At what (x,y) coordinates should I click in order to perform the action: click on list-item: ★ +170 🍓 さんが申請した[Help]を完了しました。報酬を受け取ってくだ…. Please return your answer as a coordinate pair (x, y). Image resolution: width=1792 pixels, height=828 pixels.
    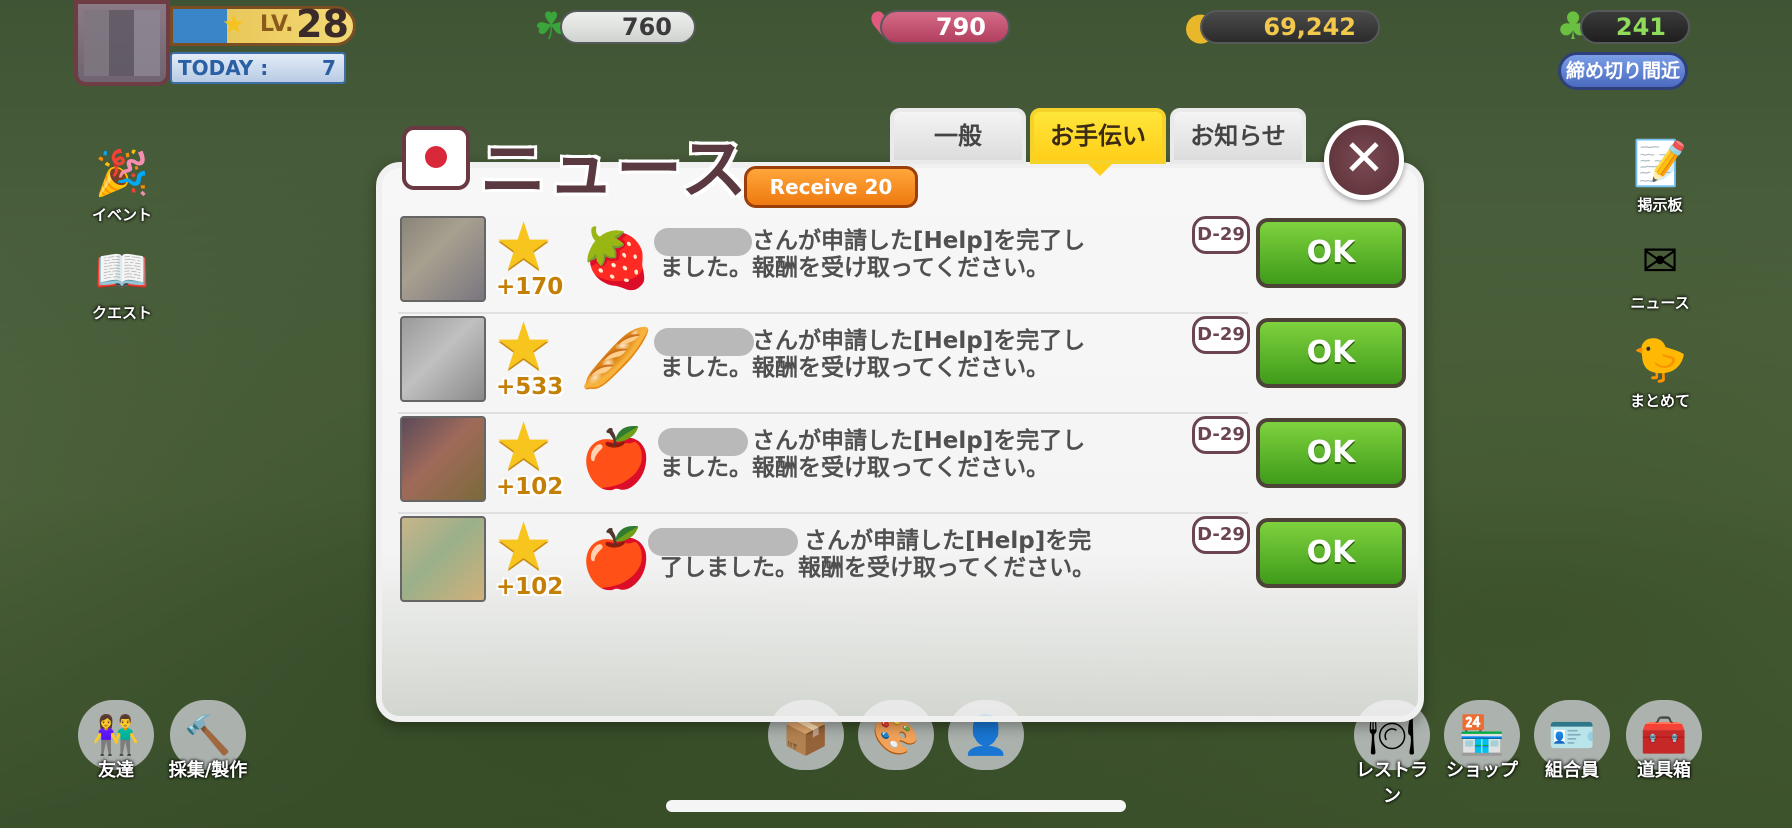
    Looking at the image, I should click on (902, 261).